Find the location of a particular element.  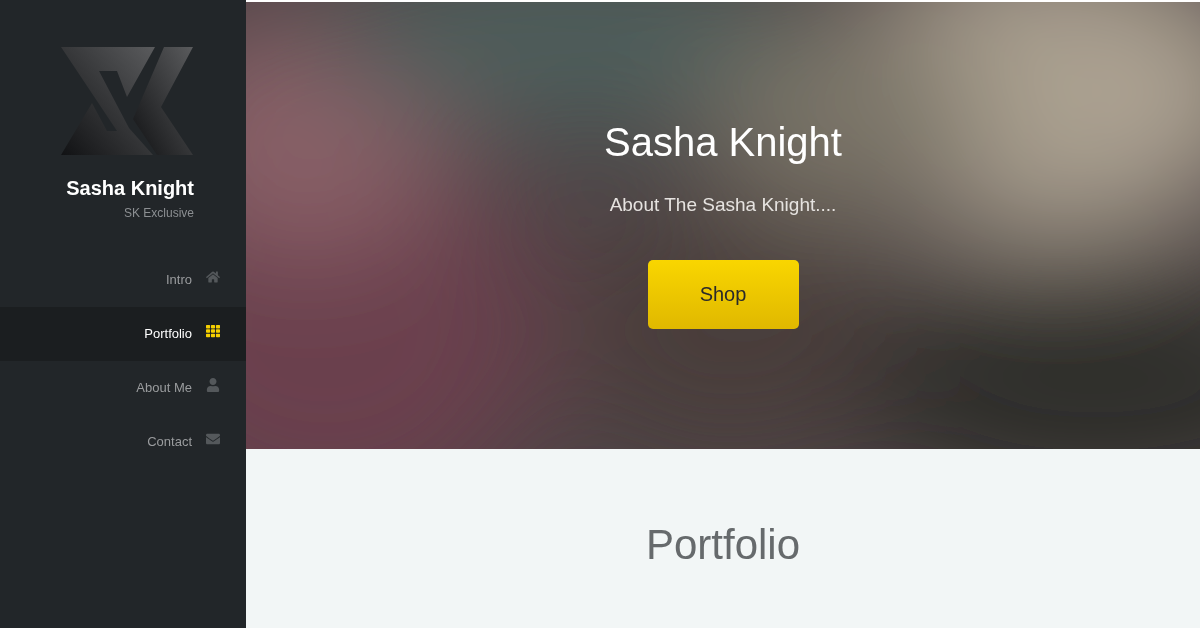

person-icon is located at coordinates (213, 385).